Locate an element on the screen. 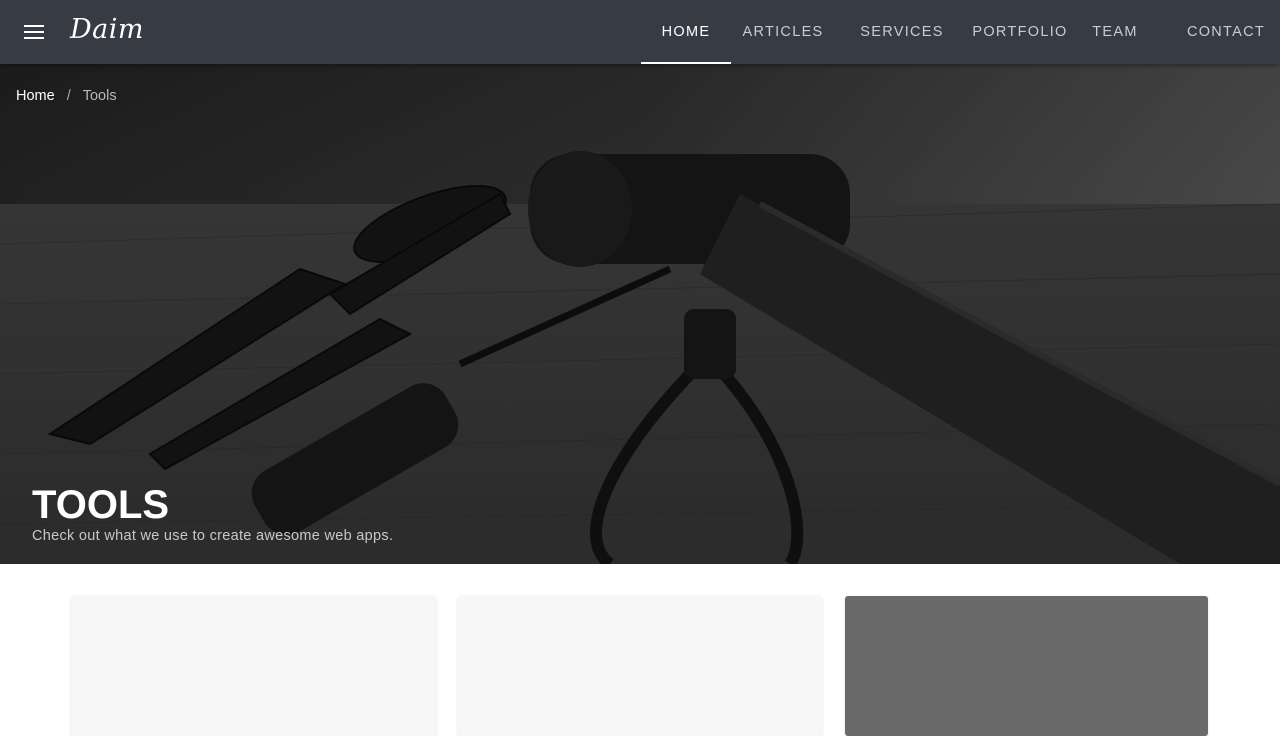 The width and height of the screenshot is (1280, 736). breadcrumb: Home / Tools is located at coordinates (66, 96).